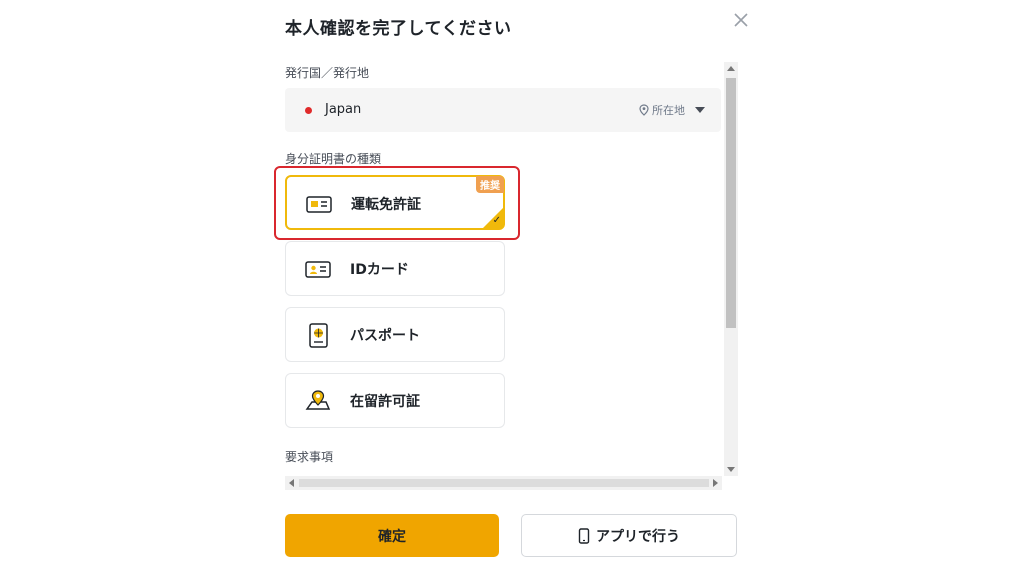 Image resolution: width=1024 pixels, height=576 pixels. What do you see at coordinates (638, 536) in the screenshot?
I see `use-app-button-label: アプリで行う` at bounding box center [638, 536].